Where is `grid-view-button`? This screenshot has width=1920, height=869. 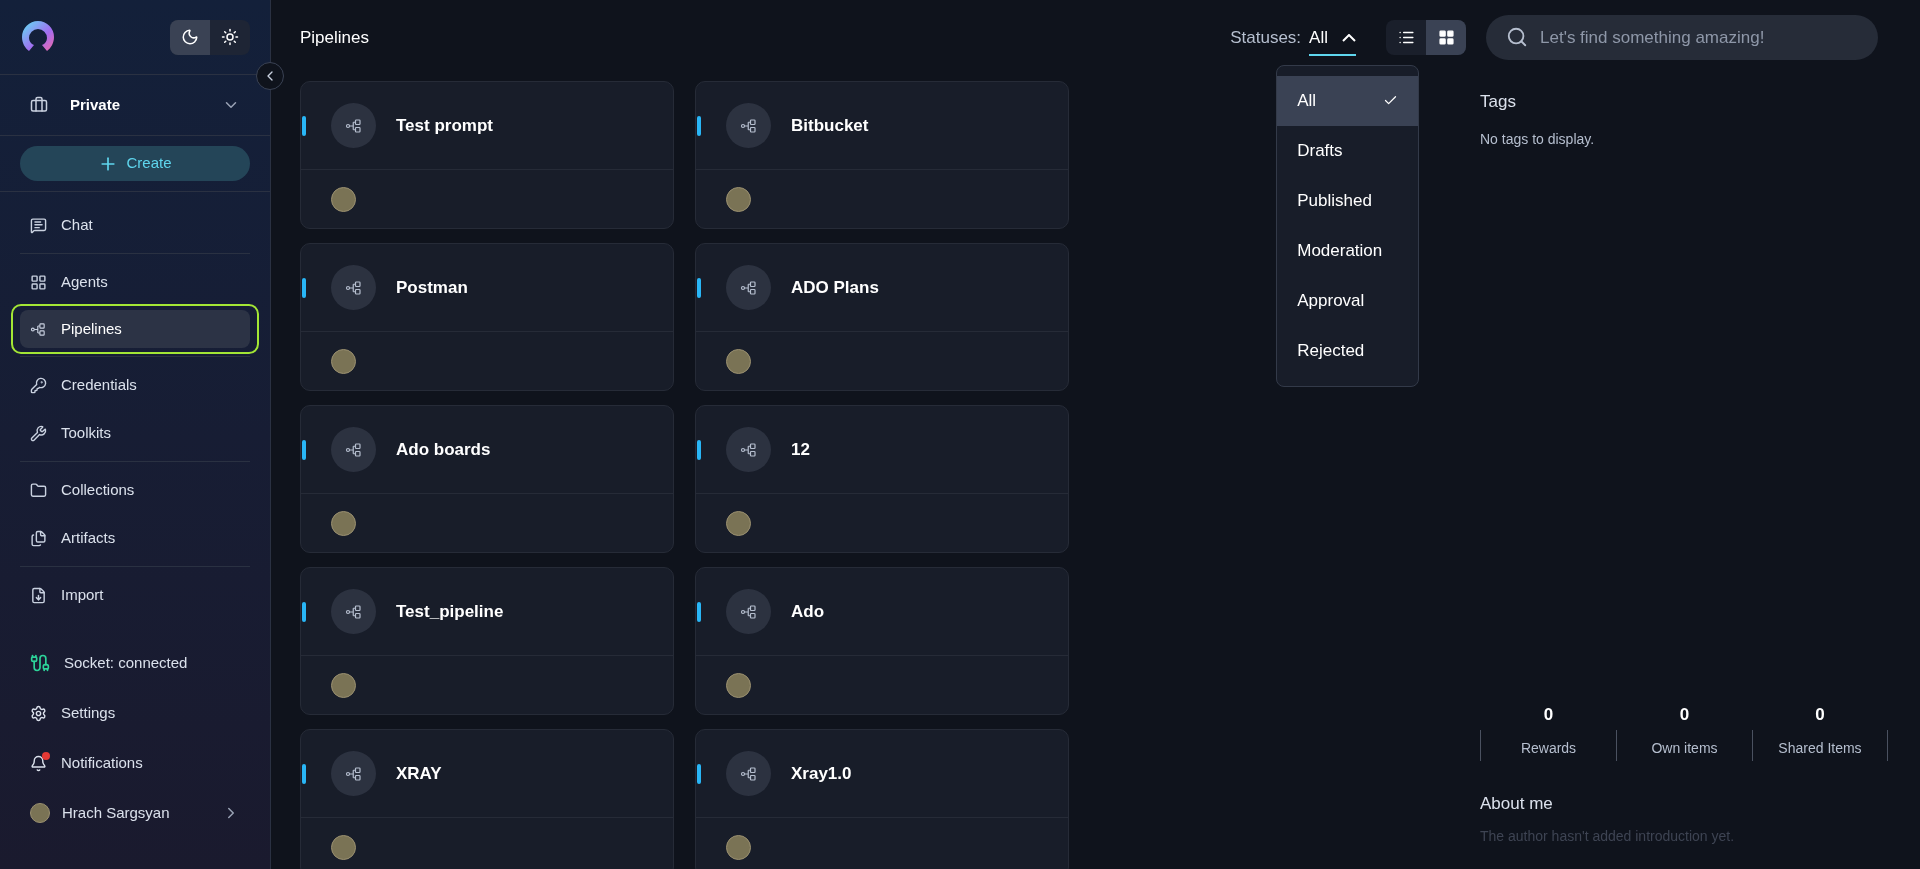
grid-view-button is located at coordinates (1446, 37).